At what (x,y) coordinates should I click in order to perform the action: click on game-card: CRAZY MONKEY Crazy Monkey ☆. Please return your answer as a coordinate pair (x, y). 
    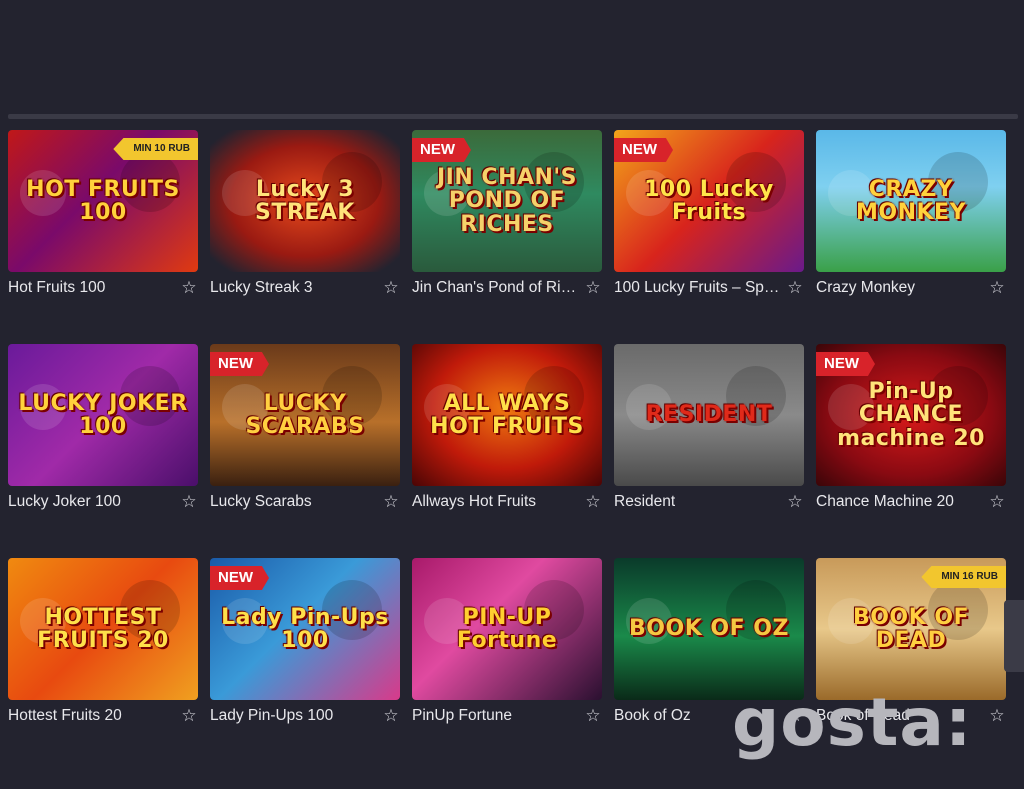
    Looking at the image, I should click on (911, 217).